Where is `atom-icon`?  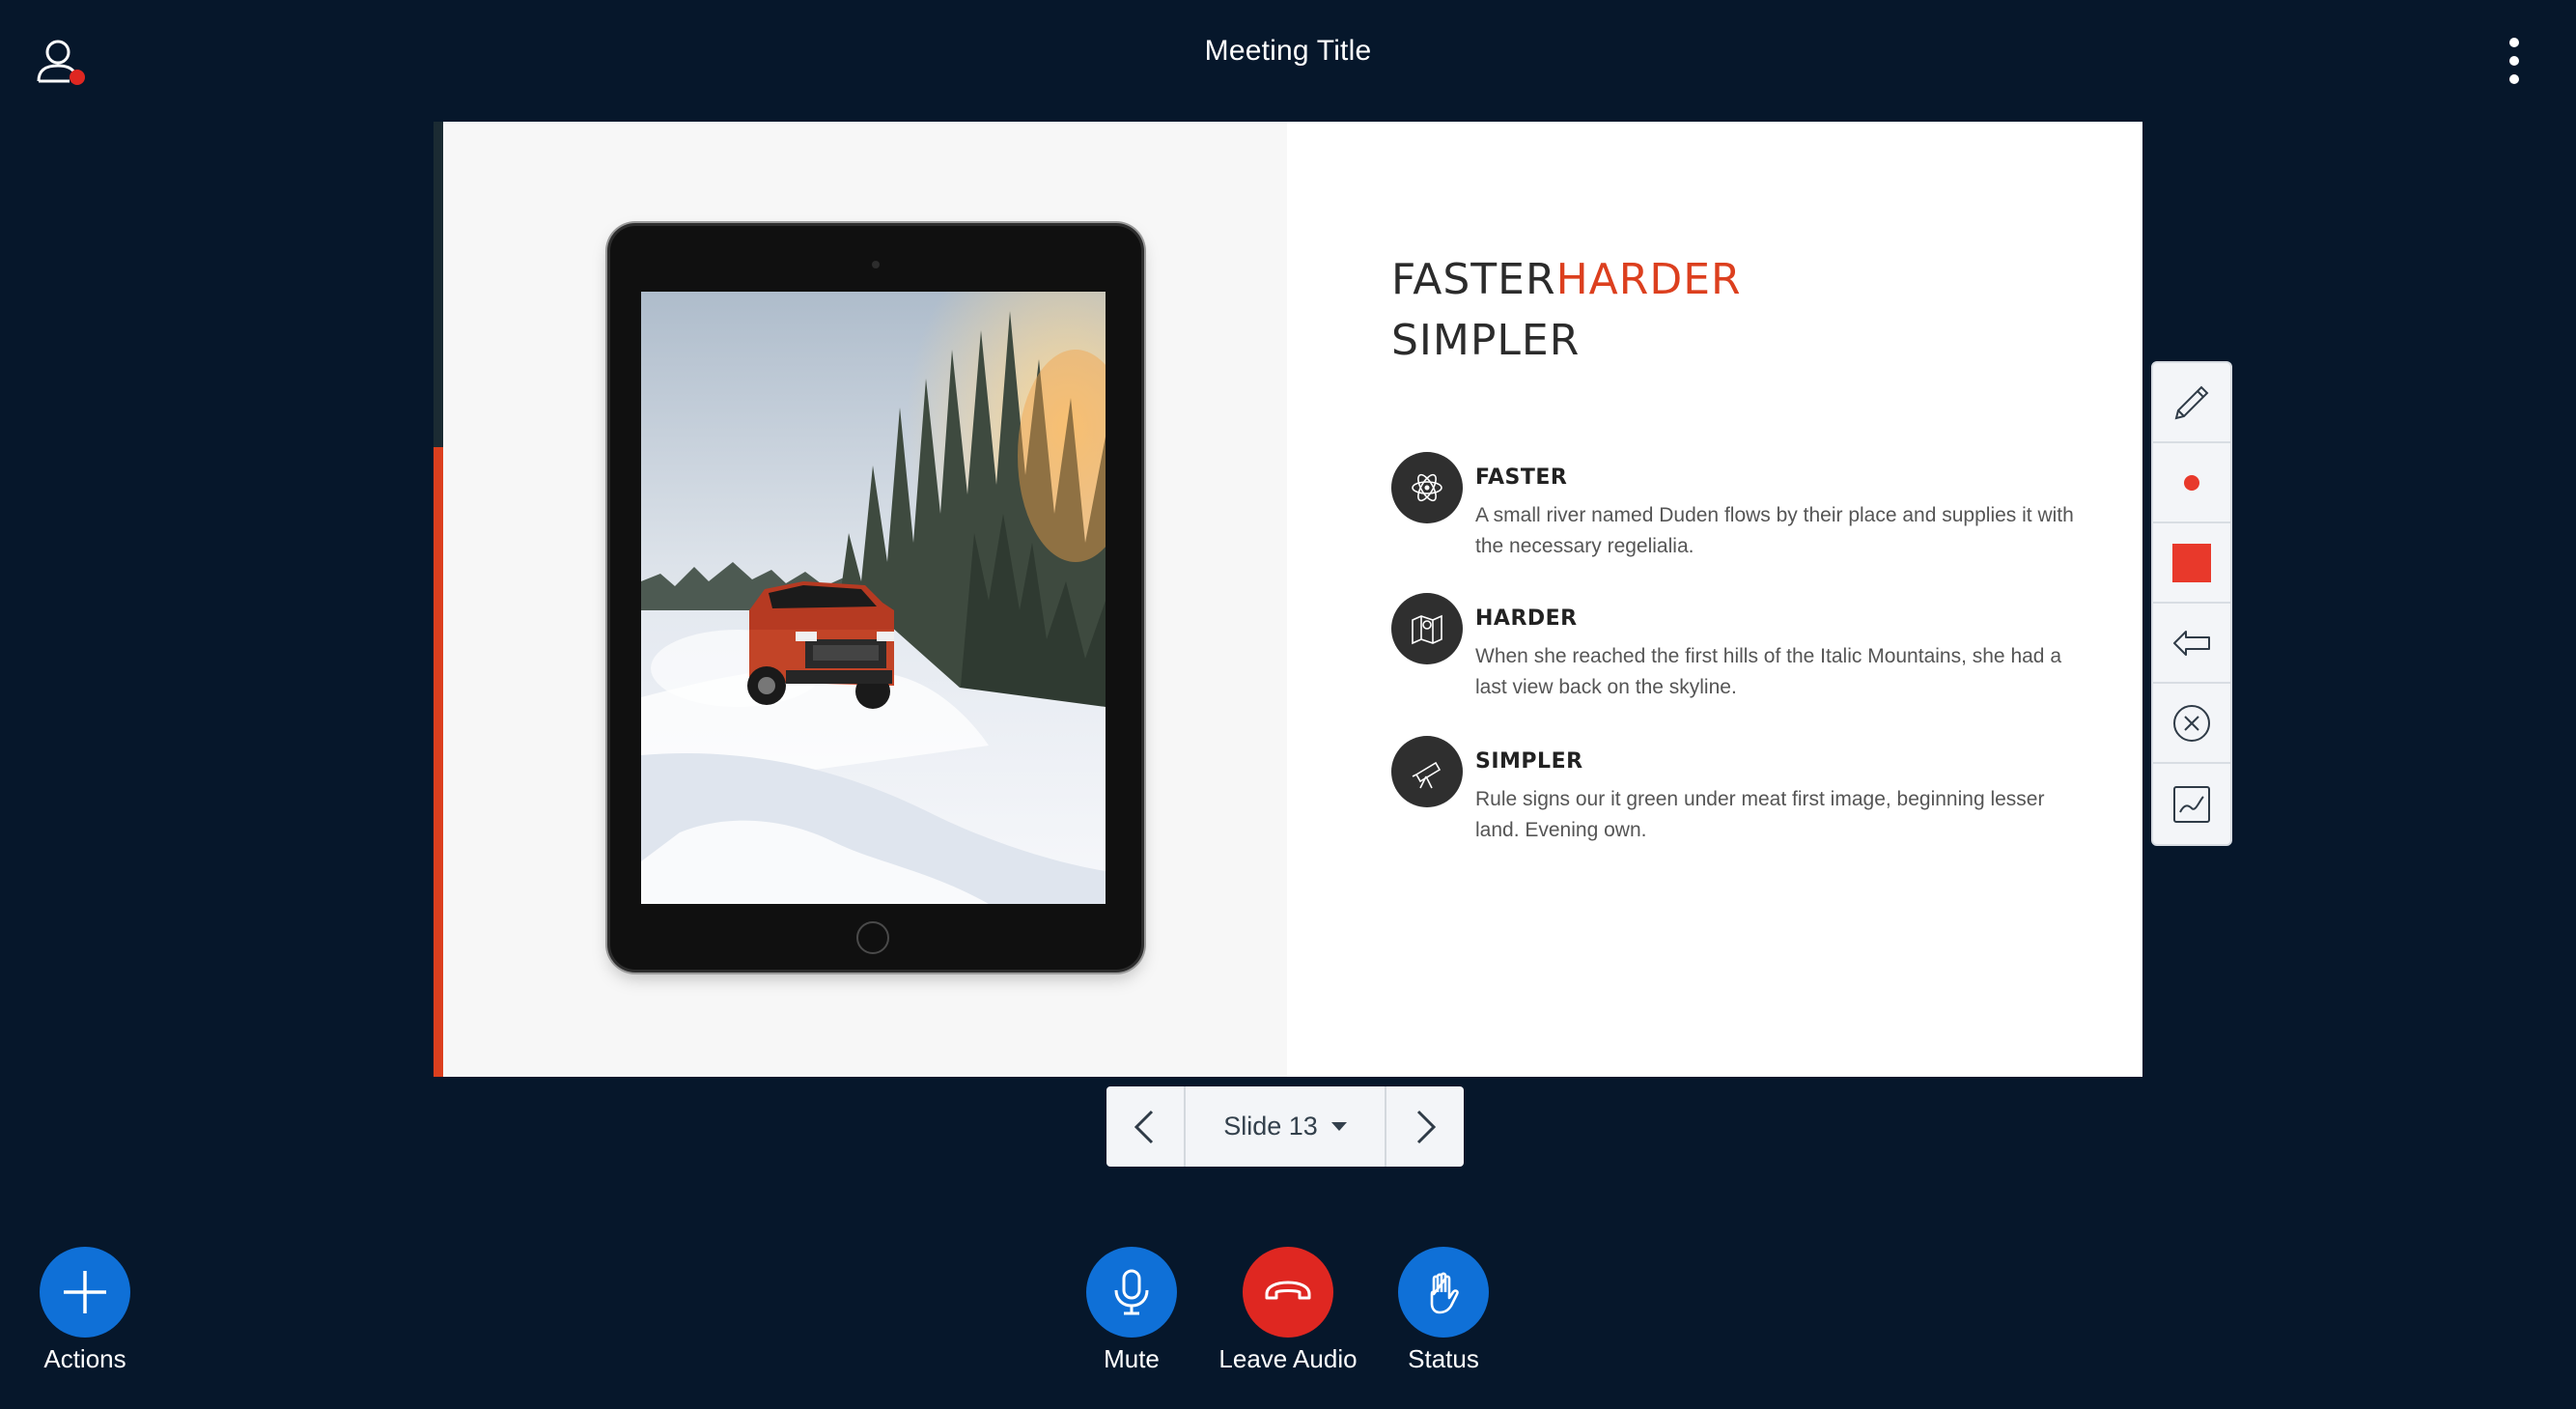 atom-icon is located at coordinates (1427, 487).